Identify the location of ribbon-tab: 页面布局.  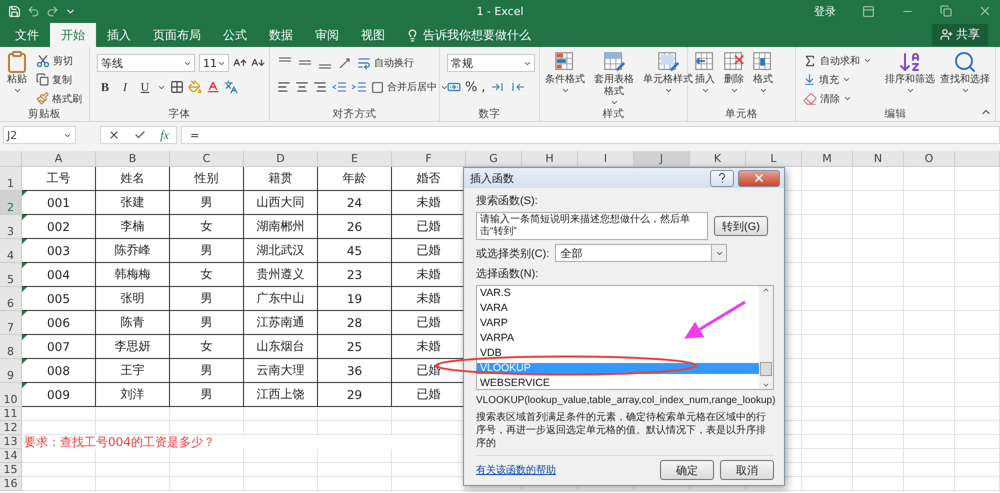
(177, 35).